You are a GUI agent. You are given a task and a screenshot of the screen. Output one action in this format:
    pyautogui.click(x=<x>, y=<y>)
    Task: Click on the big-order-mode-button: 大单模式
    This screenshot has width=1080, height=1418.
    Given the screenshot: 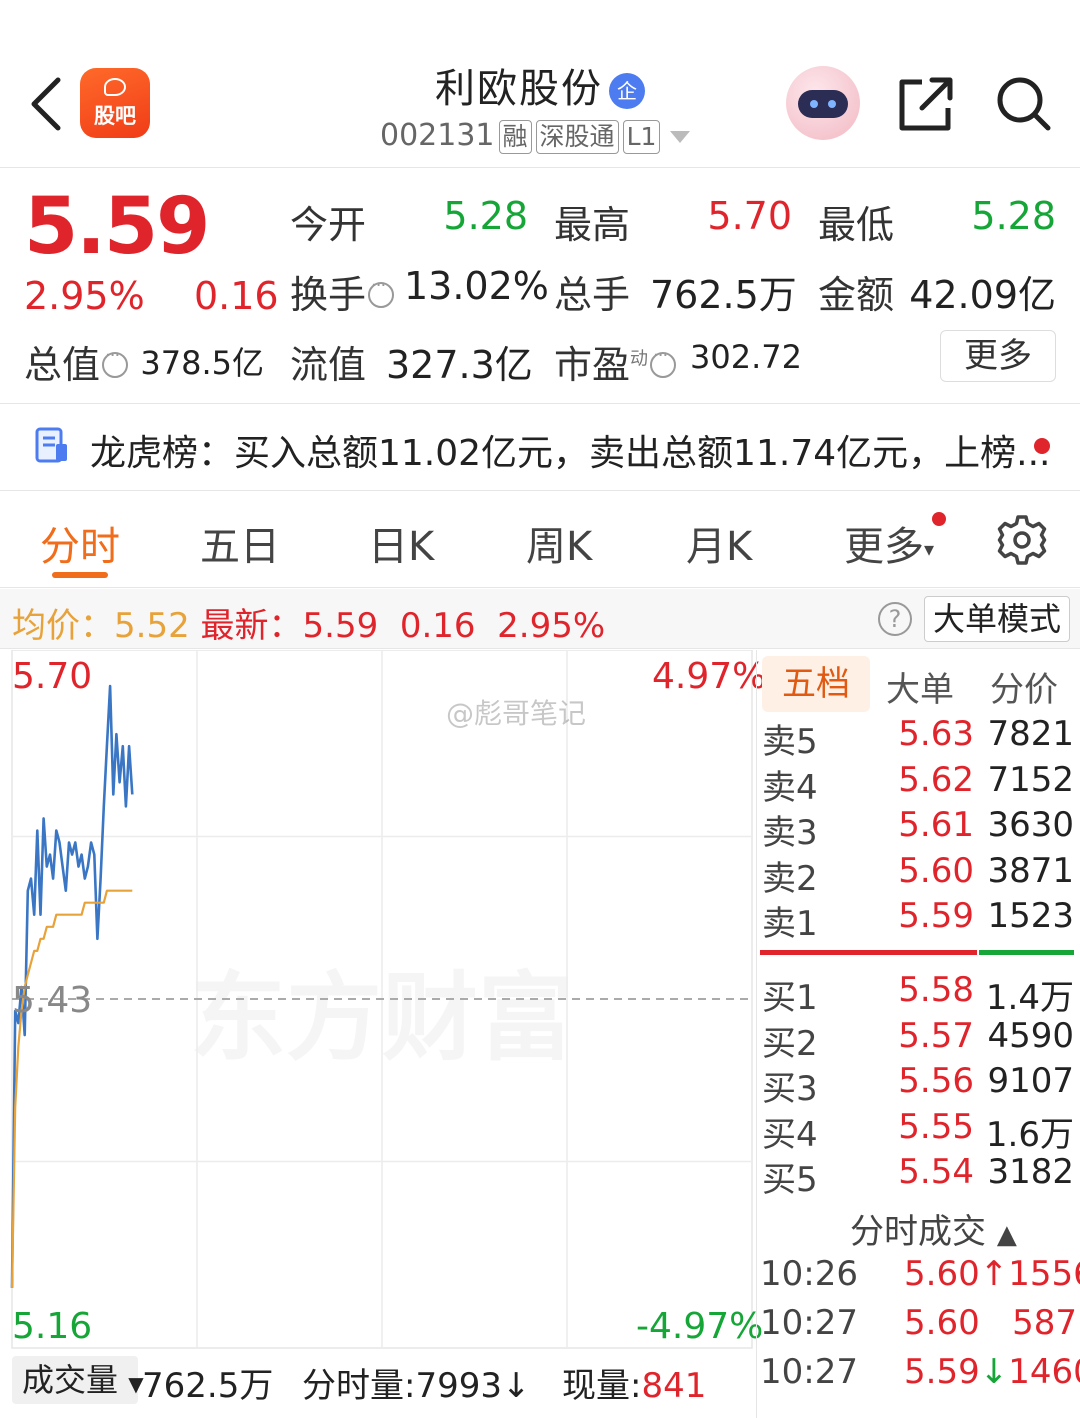 What is the action you would take?
    pyautogui.click(x=997, y=619)
    